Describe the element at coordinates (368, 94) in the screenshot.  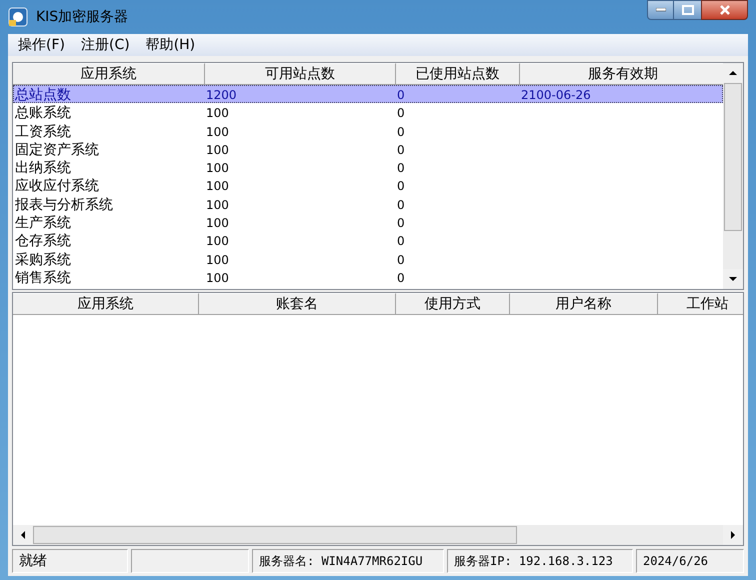
I see `table-row: 总站点数 1200 0 2100-06-26` at that location.